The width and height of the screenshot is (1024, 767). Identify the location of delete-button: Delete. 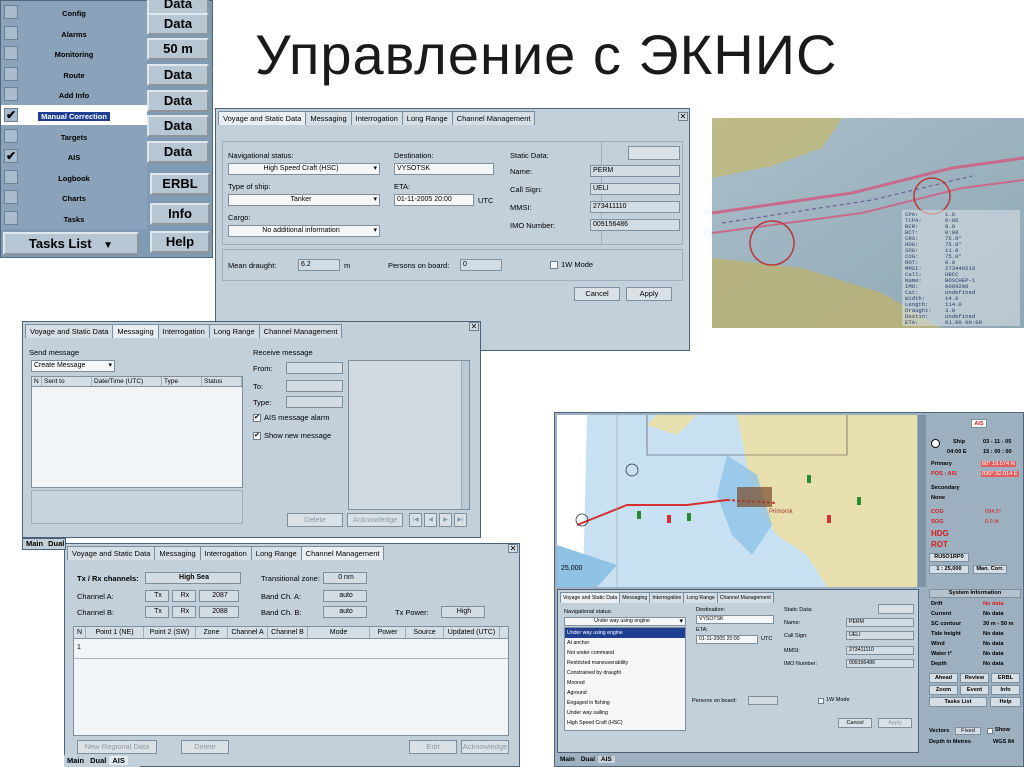
(315, 520).